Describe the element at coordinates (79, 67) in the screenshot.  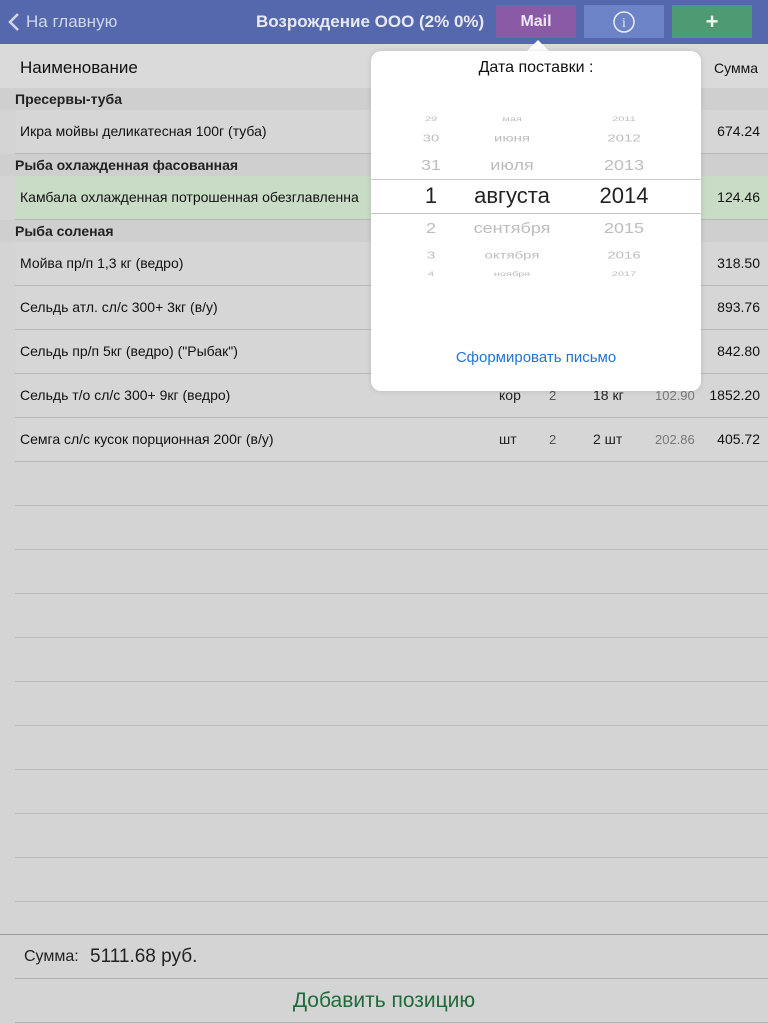
I see `column-name-header: Наименование` at that location.